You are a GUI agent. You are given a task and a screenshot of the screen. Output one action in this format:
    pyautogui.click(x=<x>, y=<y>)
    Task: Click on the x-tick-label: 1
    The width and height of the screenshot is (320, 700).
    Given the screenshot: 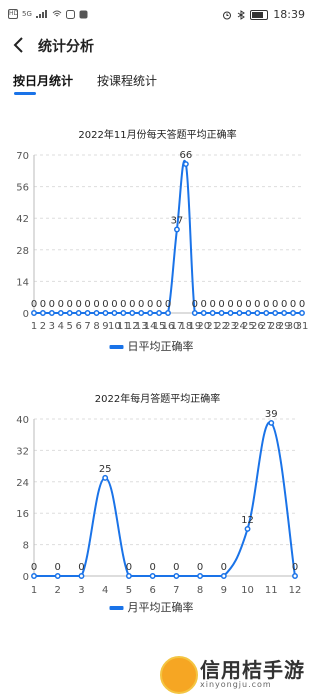 What is the action you would take?
    pyautogui.click(x=34, y=590)
    